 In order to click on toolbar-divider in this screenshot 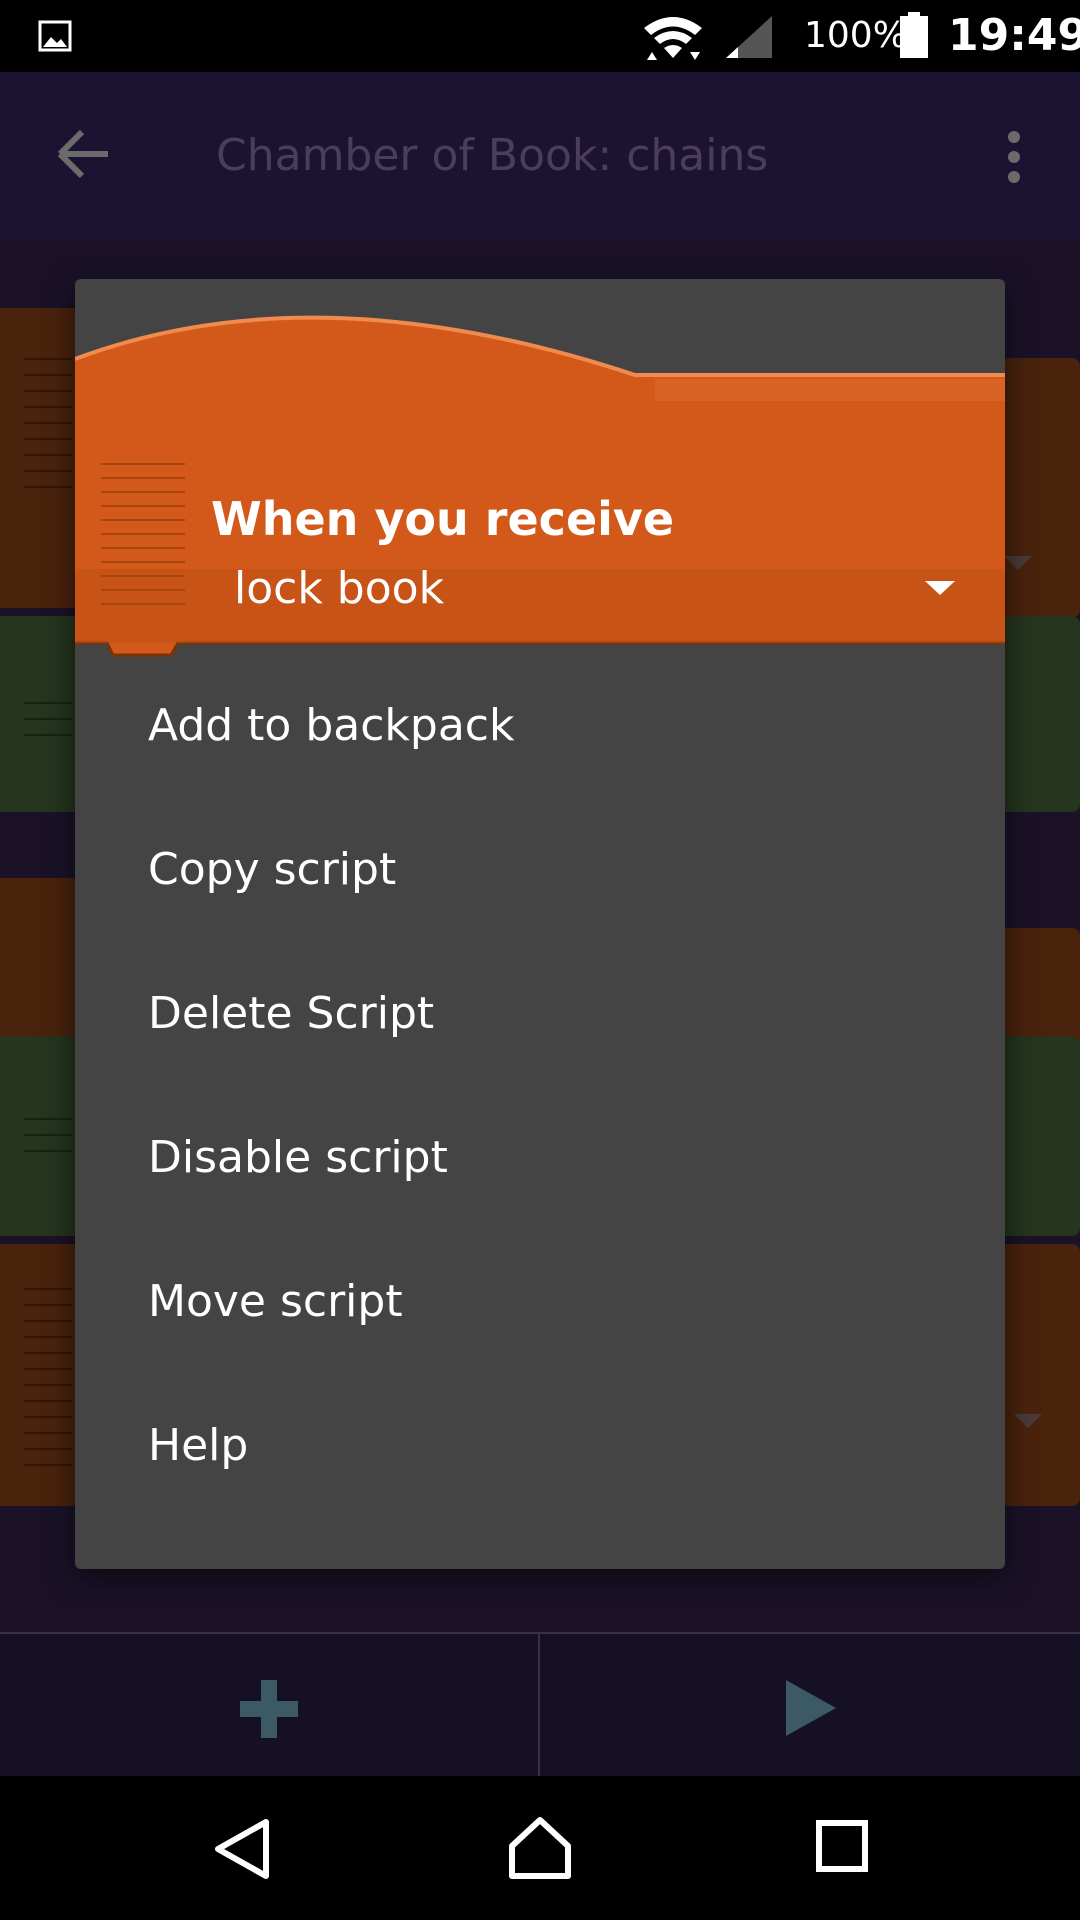, I will do `click(539, 1706)`.